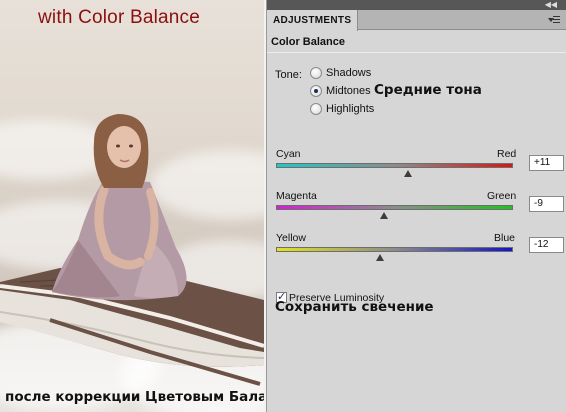  What do you see at coordinates (505, 238) in the screenshot?
I see `slider-right-label: Blue` at bounding box center [505, 238].